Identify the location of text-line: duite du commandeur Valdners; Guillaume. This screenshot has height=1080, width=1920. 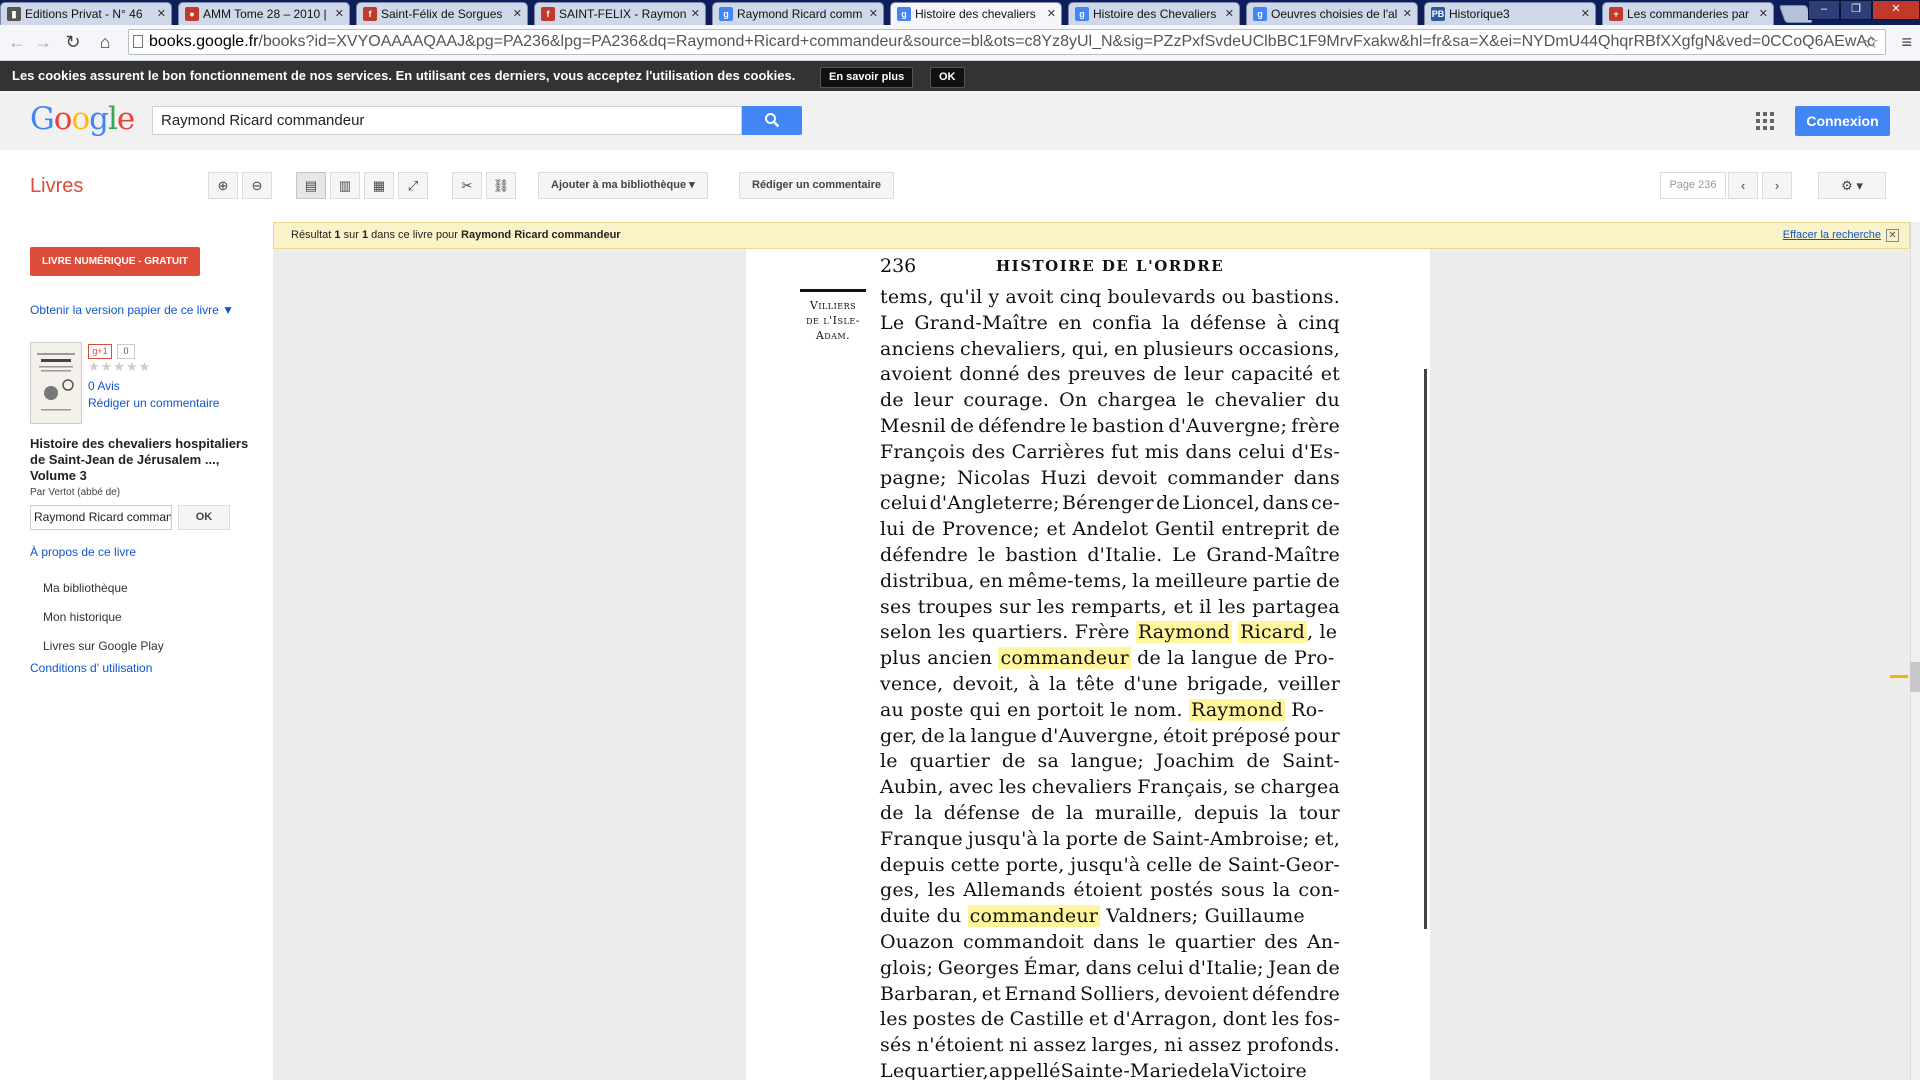
(1110, 917).